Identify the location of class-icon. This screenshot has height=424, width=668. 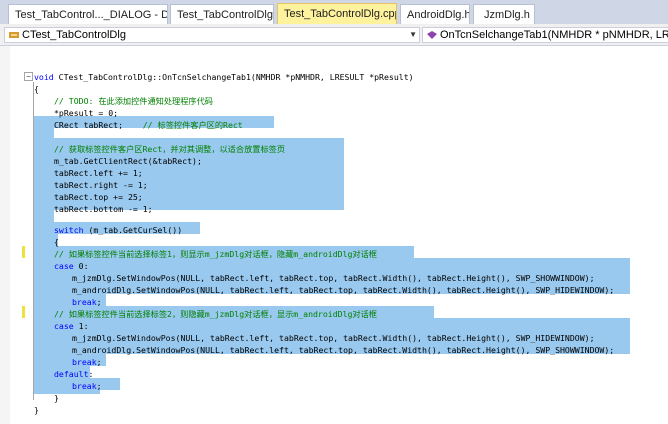
(14, 35).